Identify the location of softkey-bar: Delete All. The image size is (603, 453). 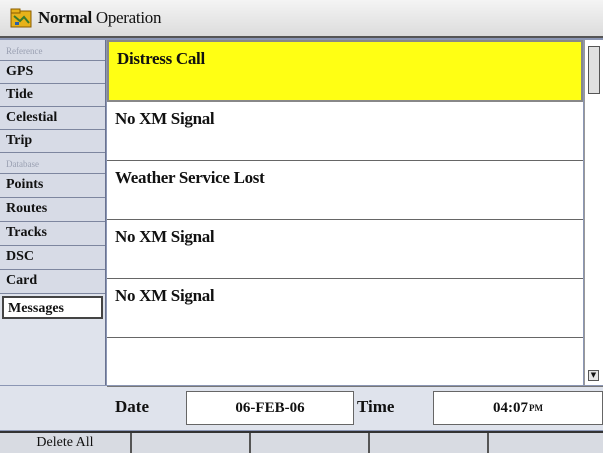
(301, 442).